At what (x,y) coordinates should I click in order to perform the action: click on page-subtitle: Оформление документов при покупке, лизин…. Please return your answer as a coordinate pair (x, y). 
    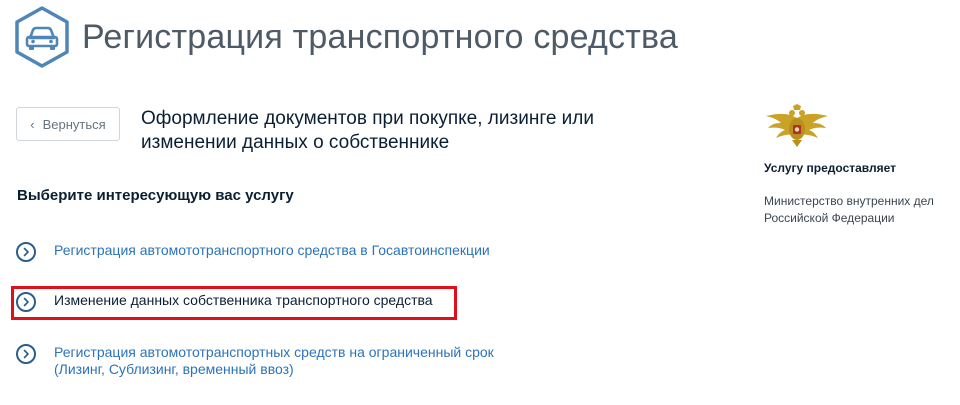
    Looking at the image, I should click on (367, 130).